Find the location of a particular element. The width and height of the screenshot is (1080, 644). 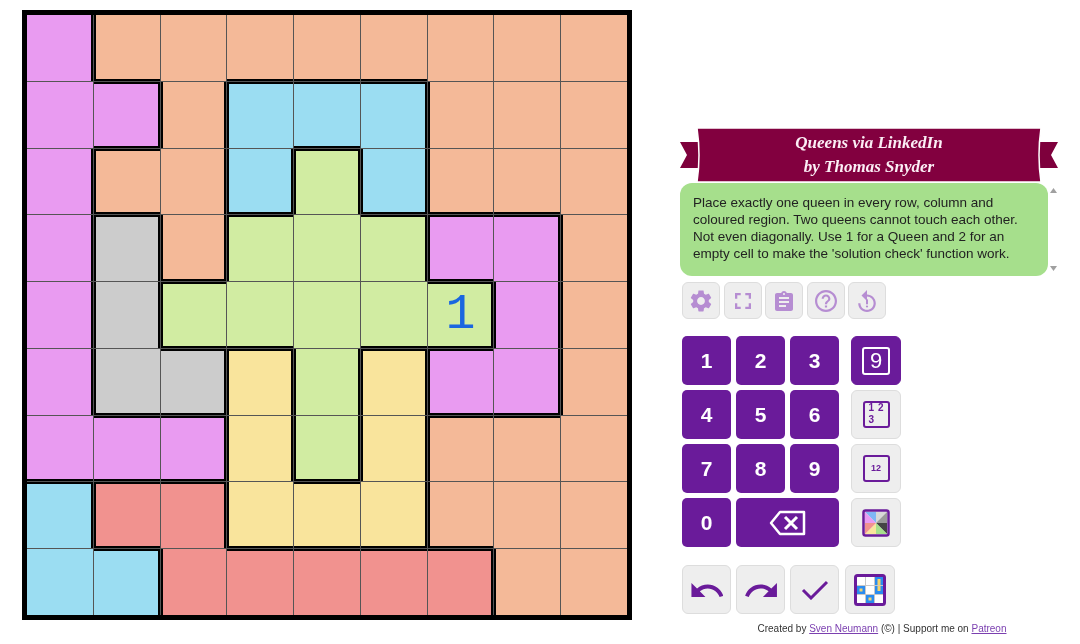

digit-key: 4 is located at coordinates (706, 414).